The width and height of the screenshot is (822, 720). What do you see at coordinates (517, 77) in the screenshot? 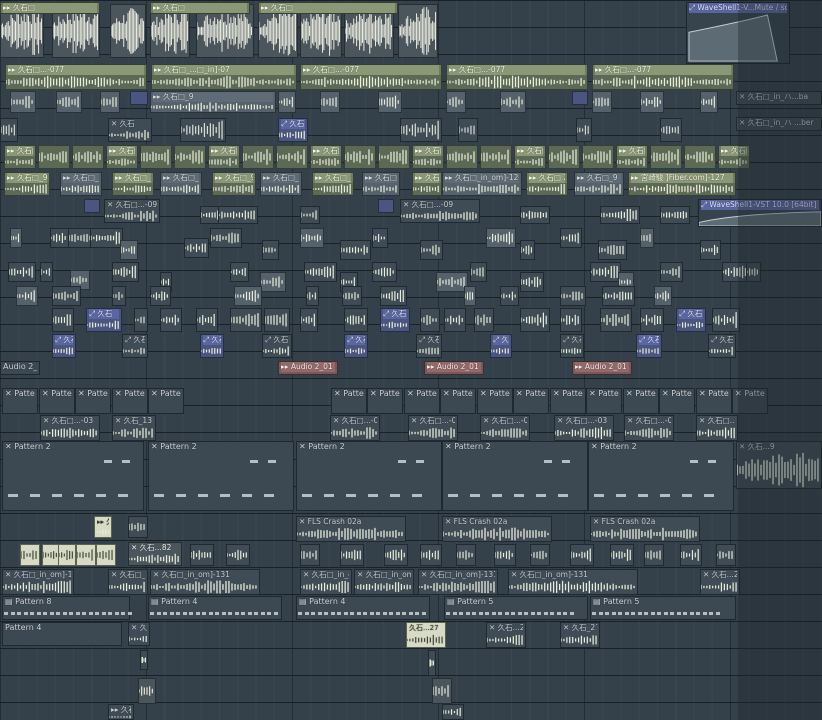
I see `playlist-clip: ▸▸ 久石□...-077` at bounding box center [517, 77].